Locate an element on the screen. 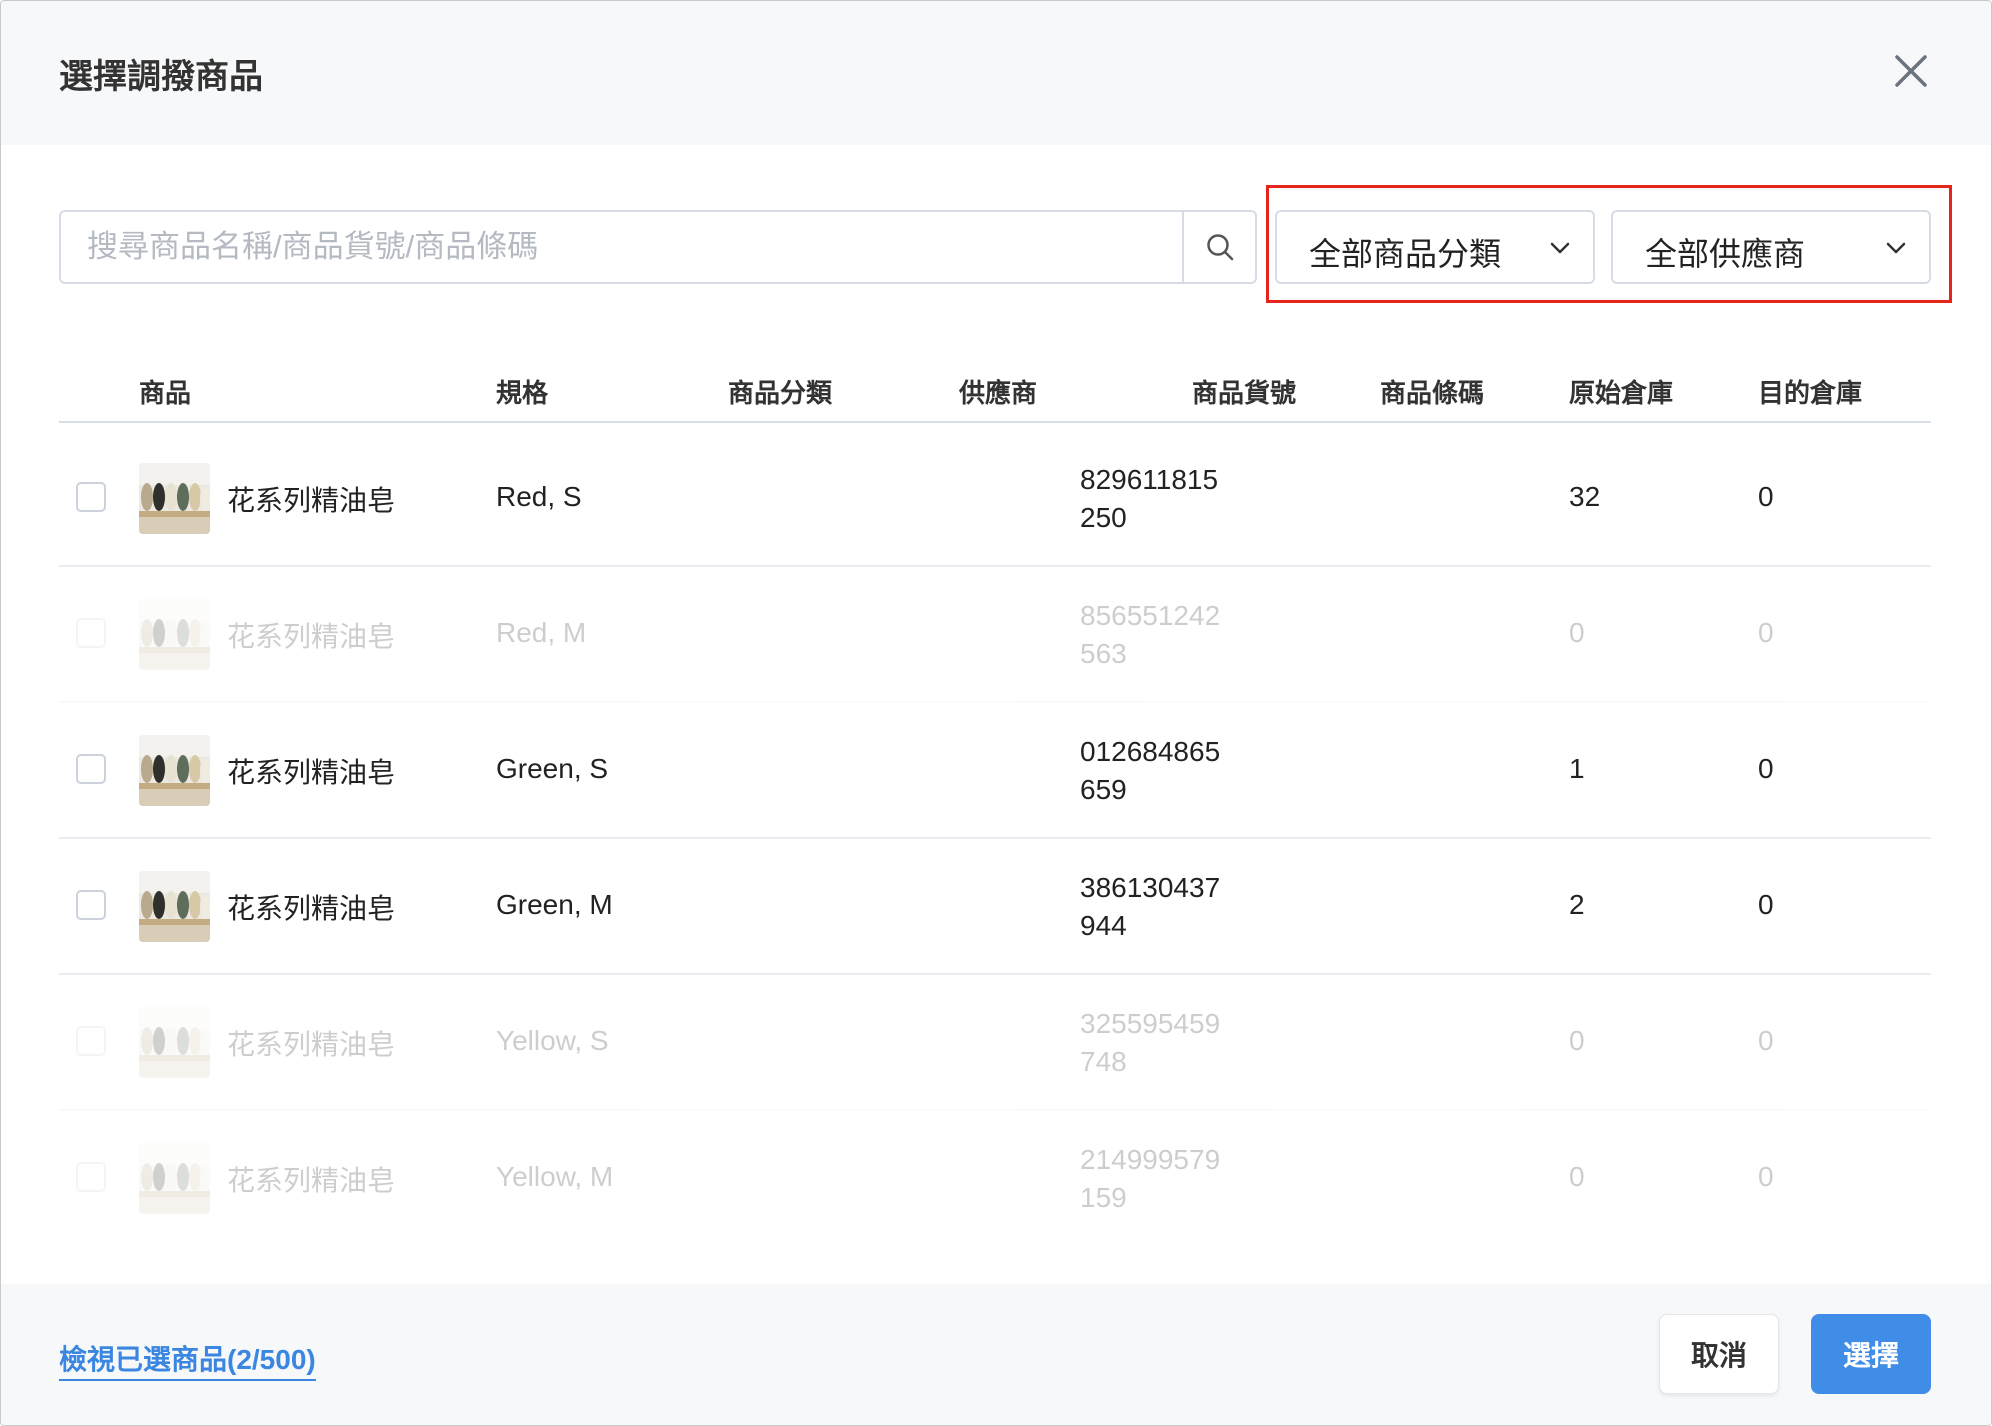 The image size is (1992, 1426). product-barcode: 856551242 563 is located at coordinates (1150, 635).